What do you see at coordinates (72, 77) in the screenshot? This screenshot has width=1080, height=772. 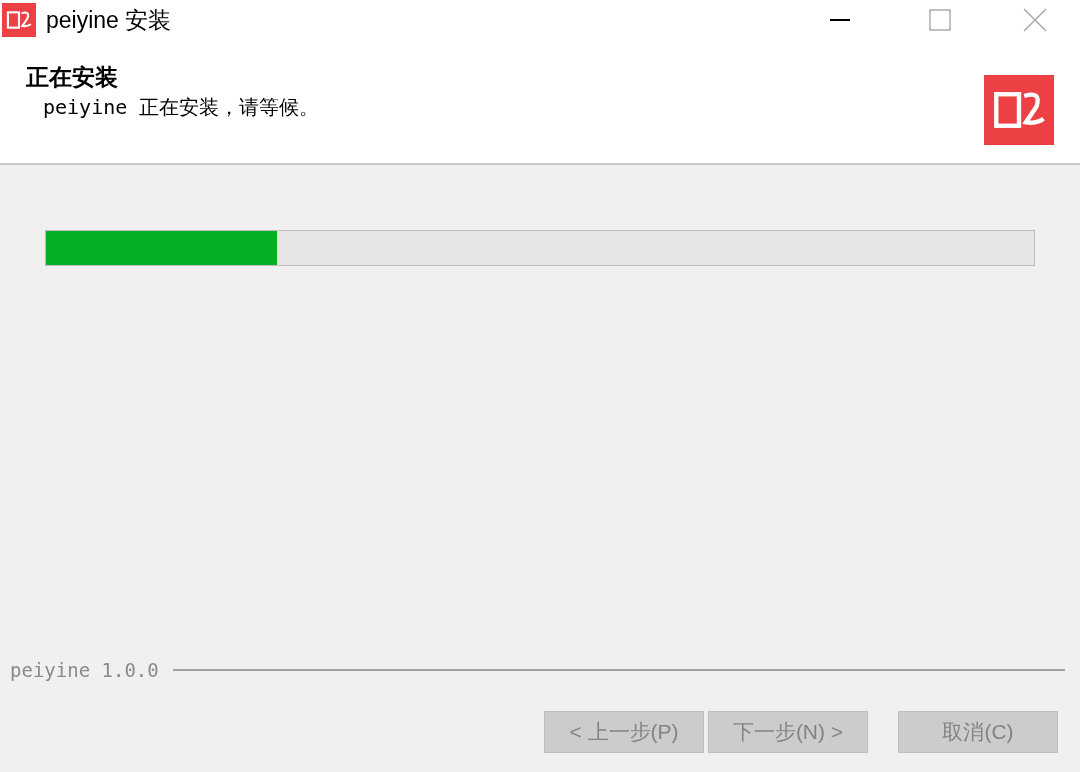 I see `header-title: 正在安装` at bounding box center [72, 77].